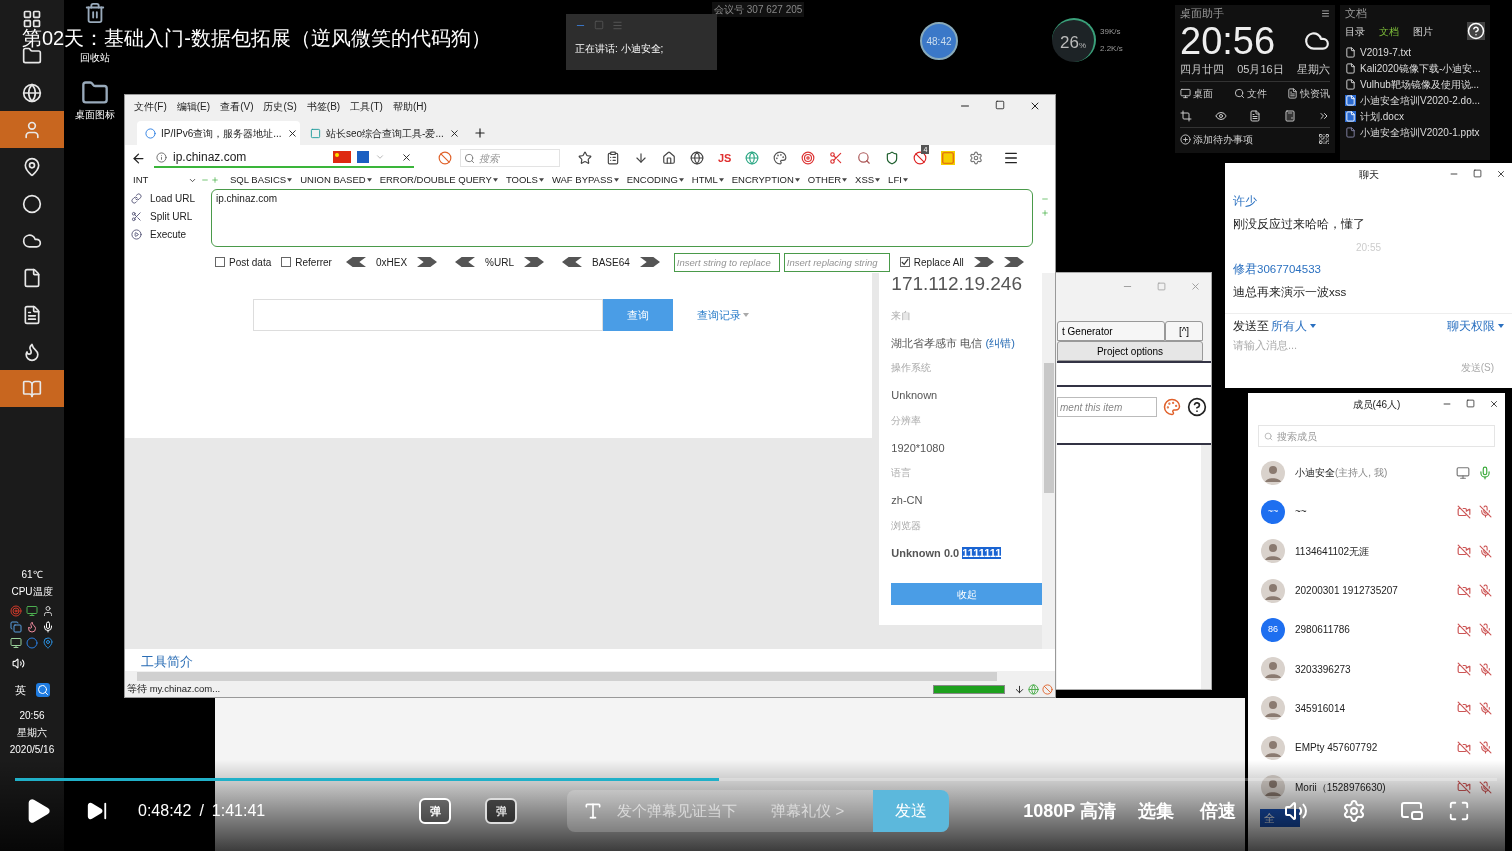  Describe the element at coordinates (707, 180) in the screenshot. I see `hackbar-menu: HTML` at that location.